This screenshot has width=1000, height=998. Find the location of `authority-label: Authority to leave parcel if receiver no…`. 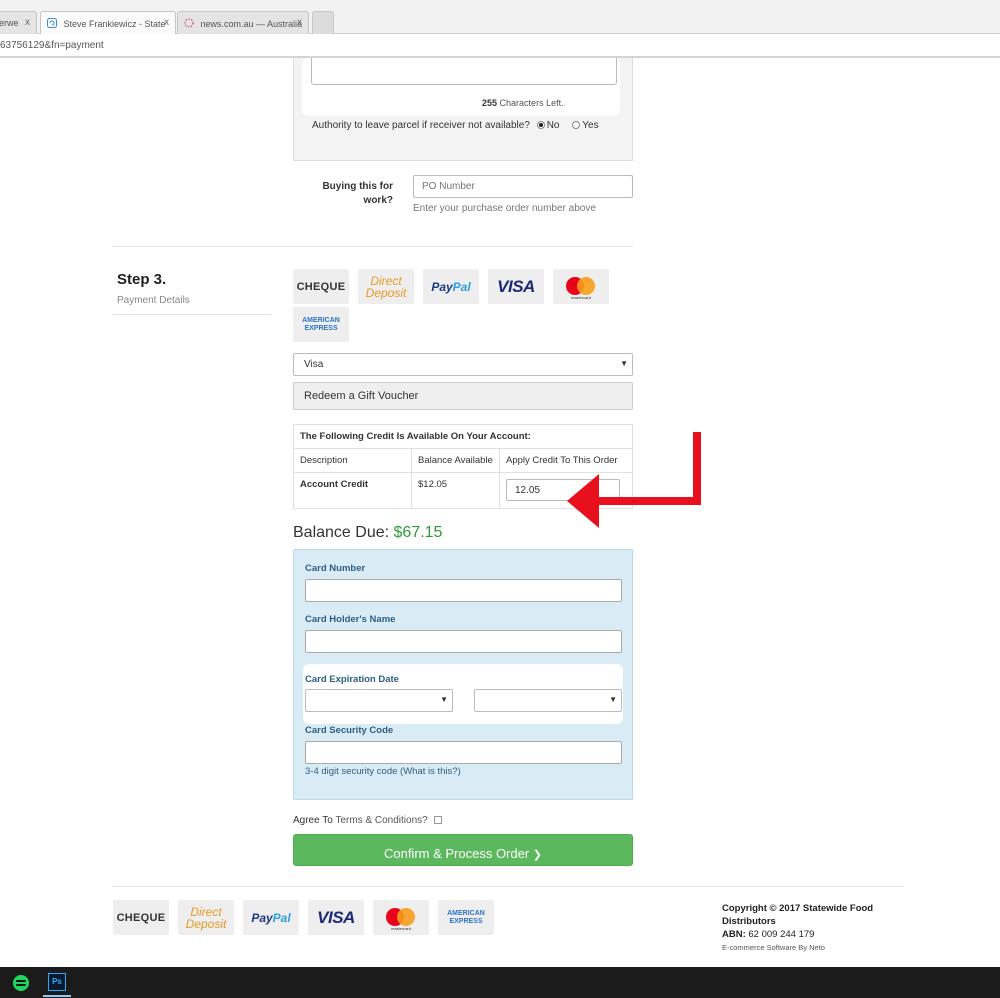

authority-label: Authority to leave parcel if receiver no… is located at coordinates (421, 125).